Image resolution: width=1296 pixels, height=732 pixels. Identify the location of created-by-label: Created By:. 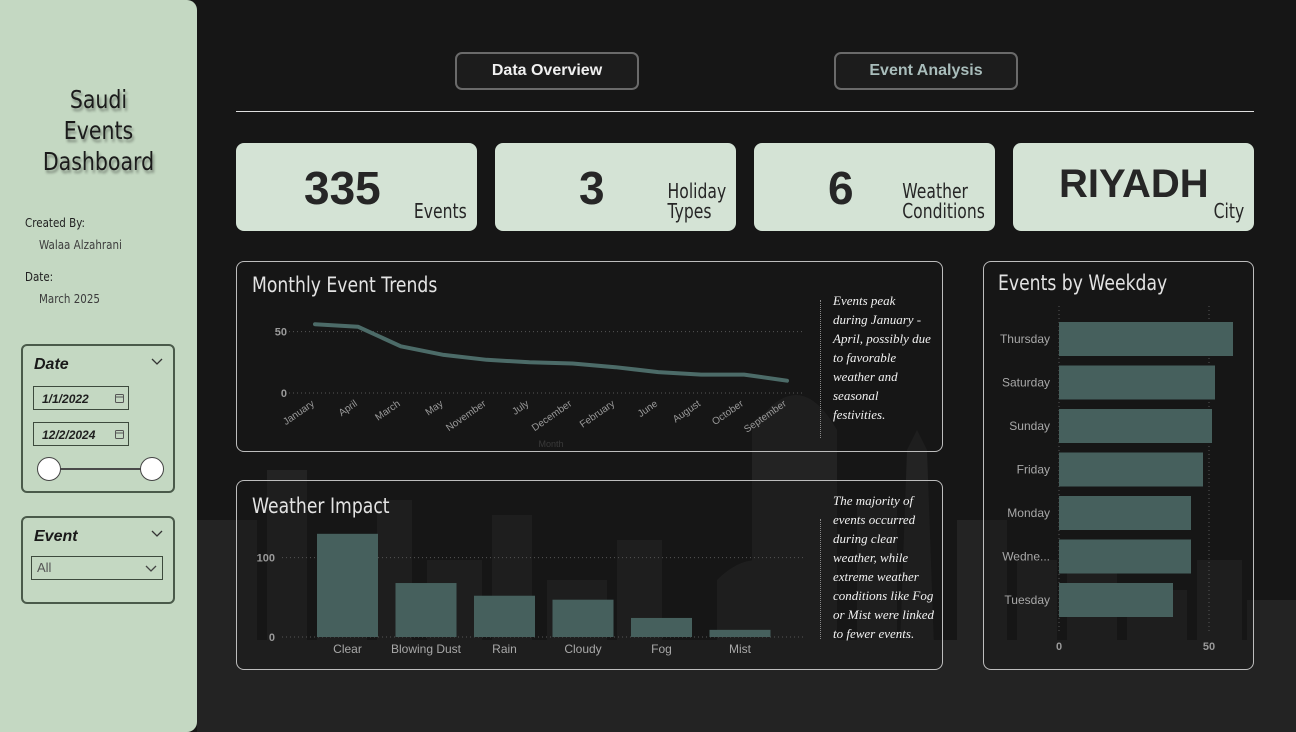
(55, 223).